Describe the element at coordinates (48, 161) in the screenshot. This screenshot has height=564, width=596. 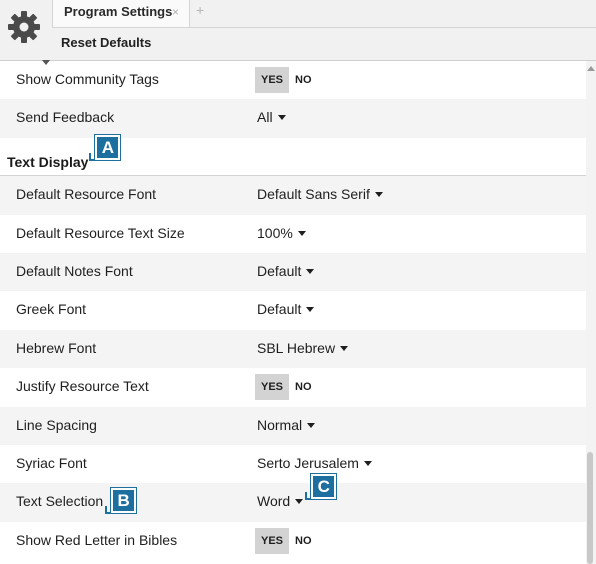
I see `section-title: Text Display` at that location.